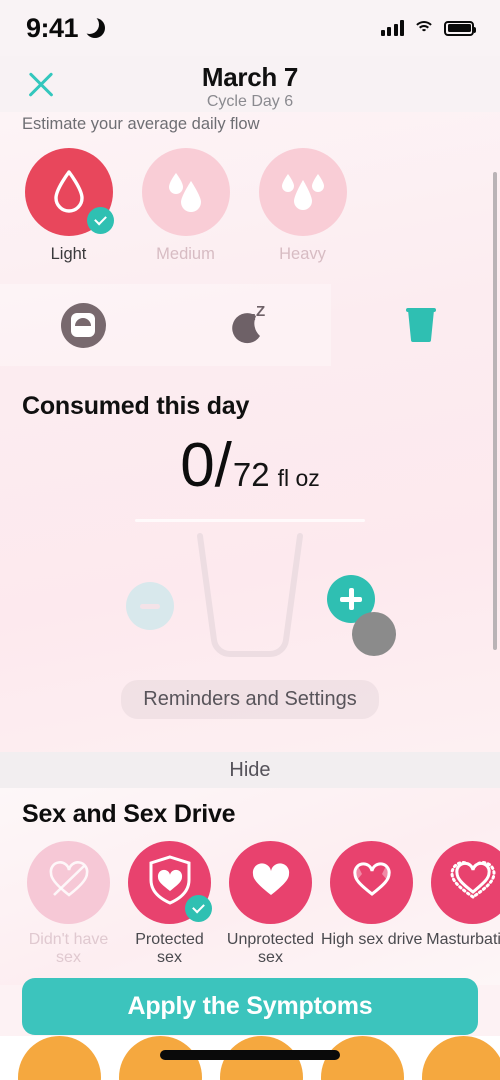 This screenshot has height=1080, width=500. Describe the element at coordinates (68, 254) in the screenshot. I see `flow-light-label: Light` at that location.